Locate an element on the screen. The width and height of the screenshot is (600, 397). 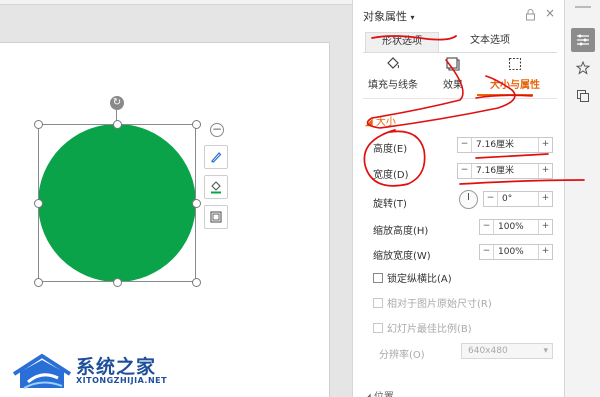
rotation-label: 旋转(T) is located at coordinates (390, 204).